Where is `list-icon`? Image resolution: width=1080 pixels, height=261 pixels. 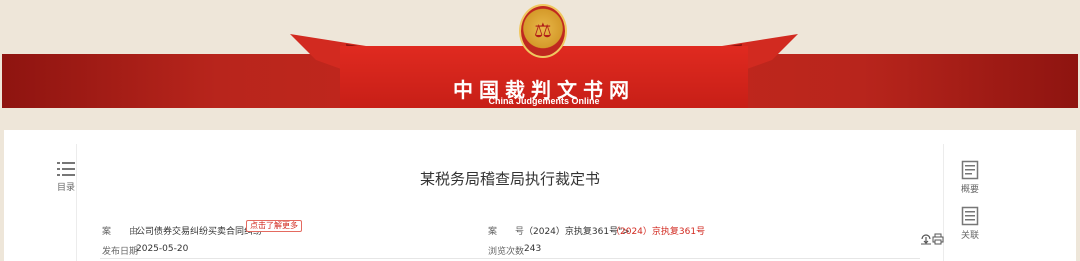 list-icon is located at coordinates (66, 169).